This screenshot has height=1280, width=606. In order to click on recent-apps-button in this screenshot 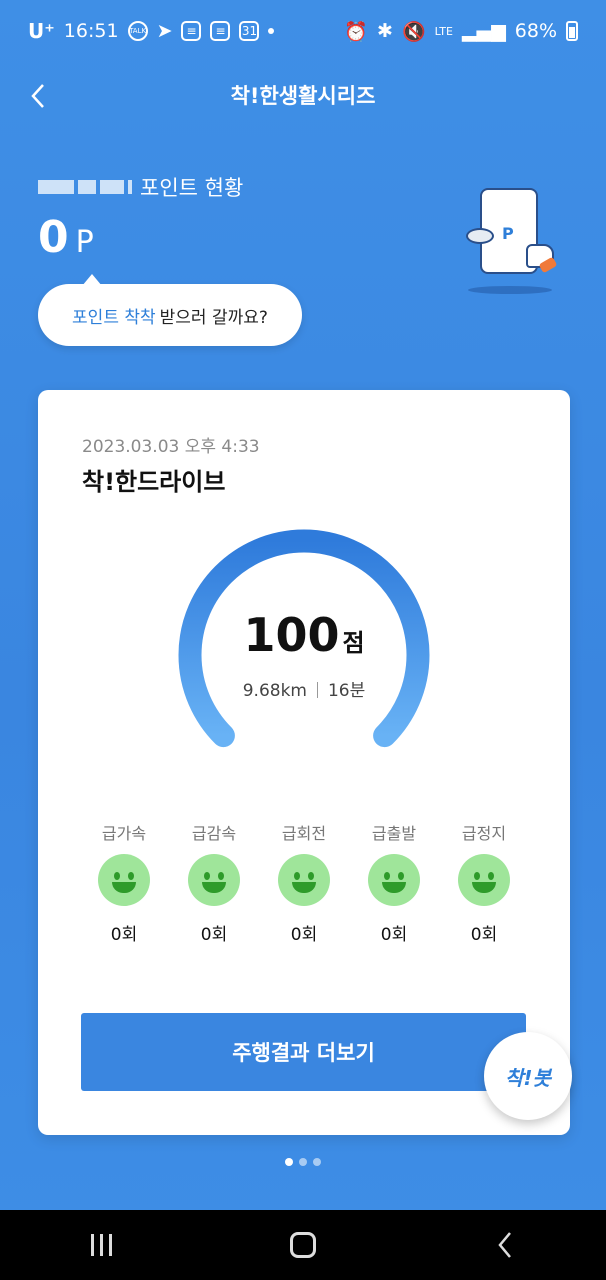, I will do `click(101, 1245)`.